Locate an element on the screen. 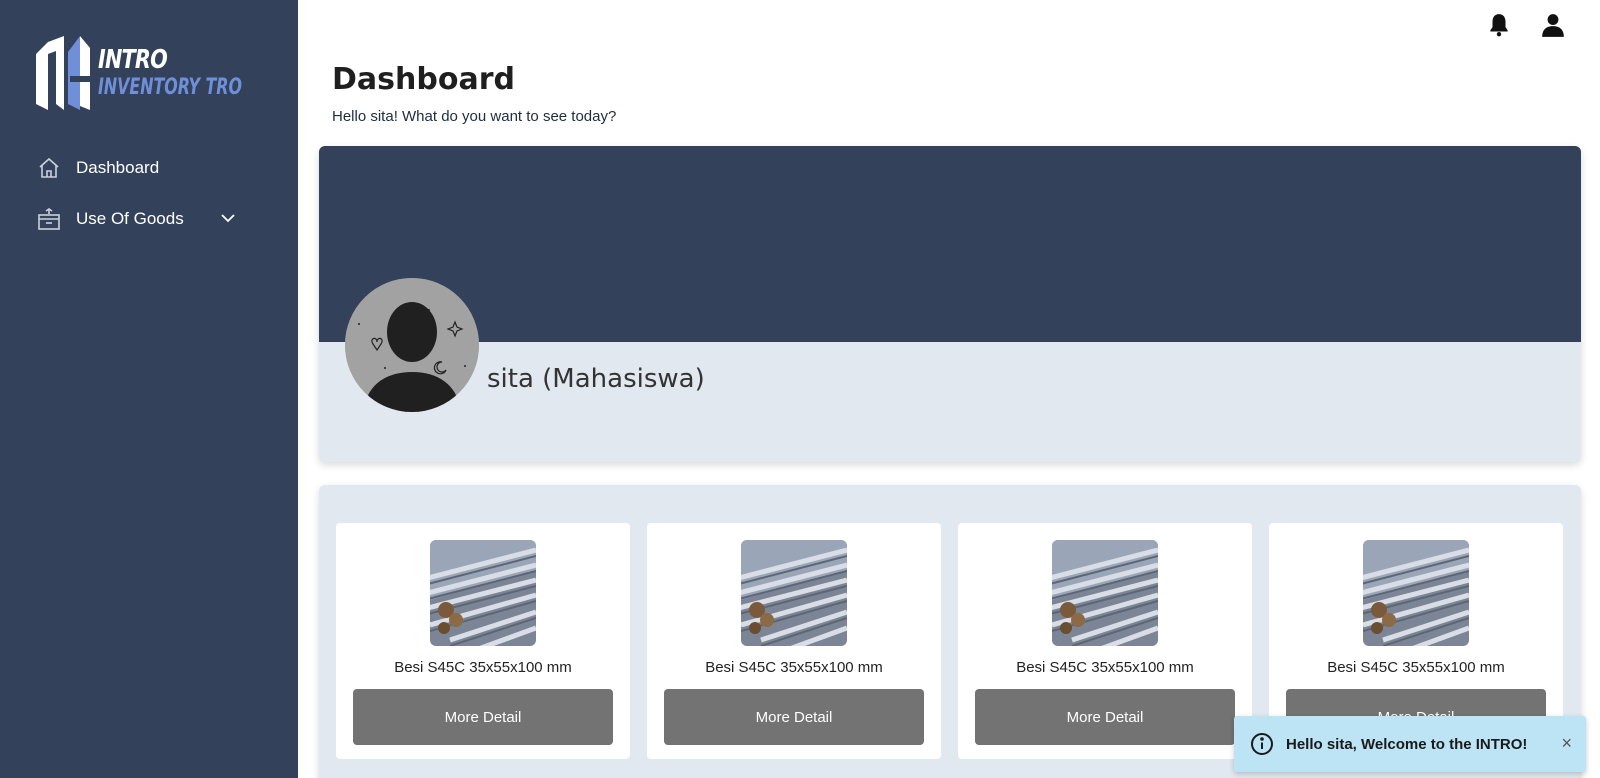 The width and height of the screenshot is (1600, 778). sidebar-item-label: Use Of Goods is located at coordinates (130, 218).